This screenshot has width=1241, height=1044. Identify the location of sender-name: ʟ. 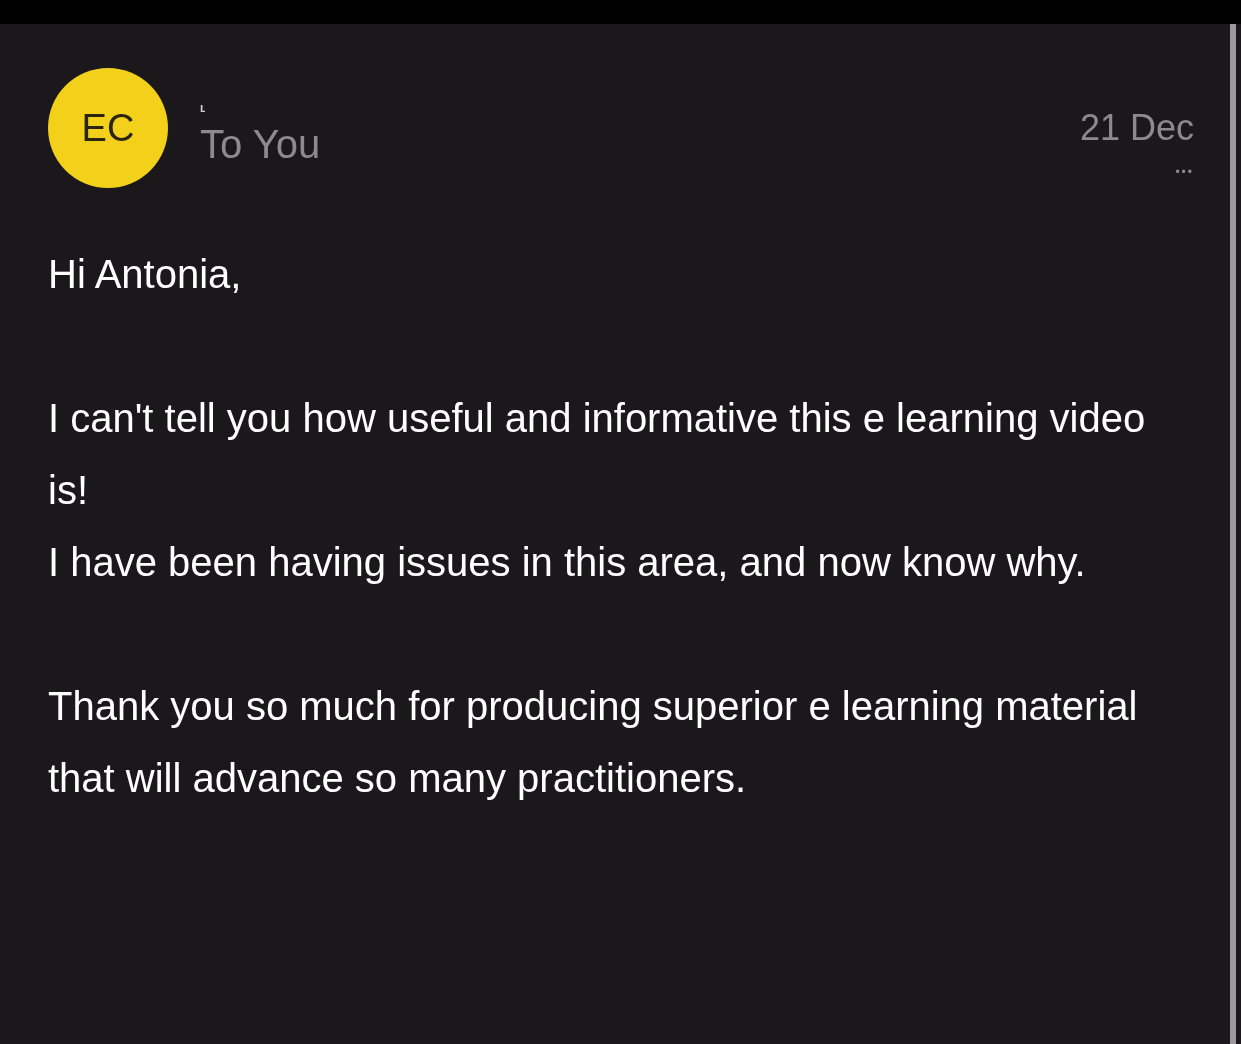
(203, 108).